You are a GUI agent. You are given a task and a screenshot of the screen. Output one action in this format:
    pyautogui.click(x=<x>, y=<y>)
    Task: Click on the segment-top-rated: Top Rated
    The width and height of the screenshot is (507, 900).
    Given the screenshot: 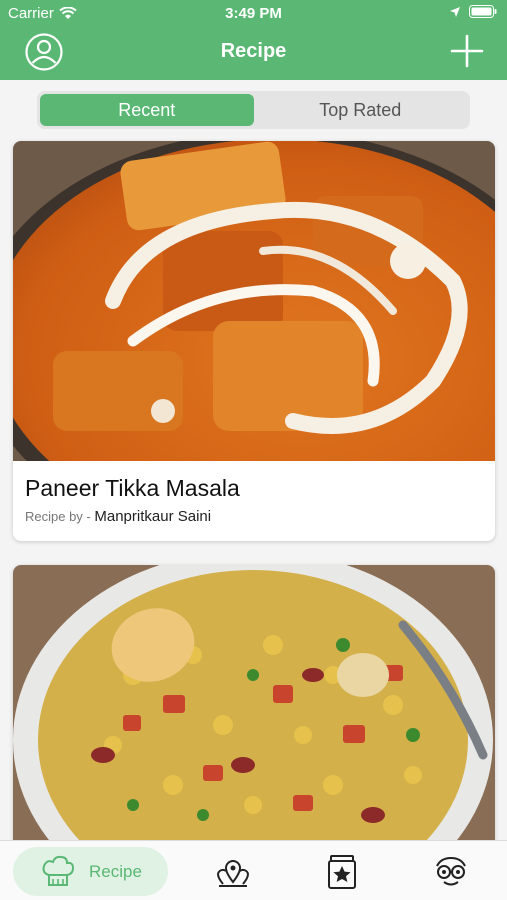 What is the action you would take?
    pyautogui.click(x=361, y=110)
    